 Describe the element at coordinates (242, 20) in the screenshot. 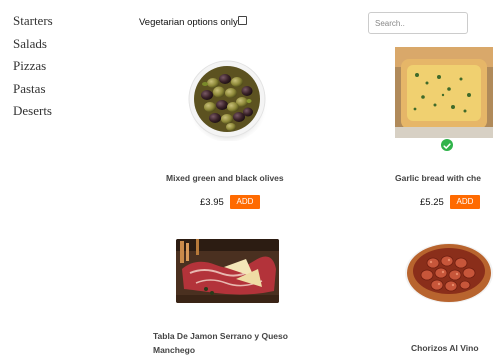

I see `vegetarian-checkbox` at that location.